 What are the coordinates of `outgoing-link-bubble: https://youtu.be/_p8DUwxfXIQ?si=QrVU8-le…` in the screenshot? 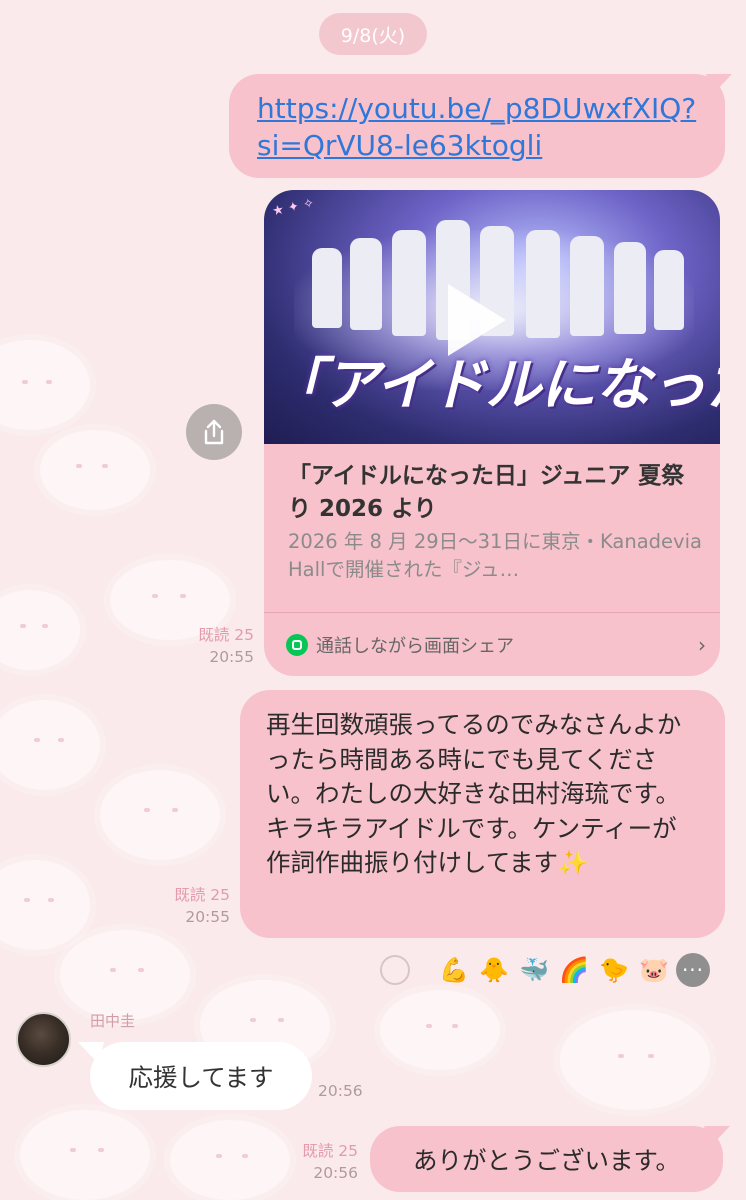 It's located at (477, 126).